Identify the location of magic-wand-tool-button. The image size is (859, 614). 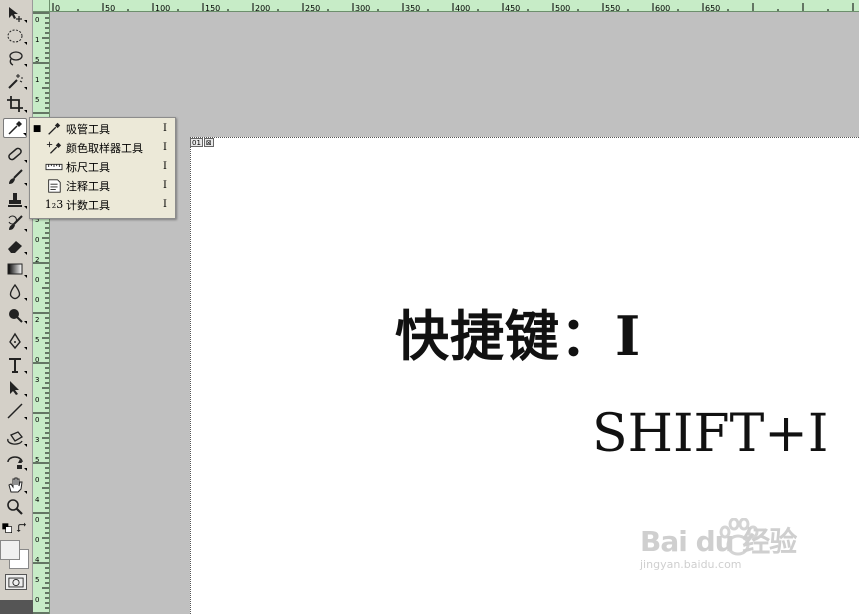
(15, 81).